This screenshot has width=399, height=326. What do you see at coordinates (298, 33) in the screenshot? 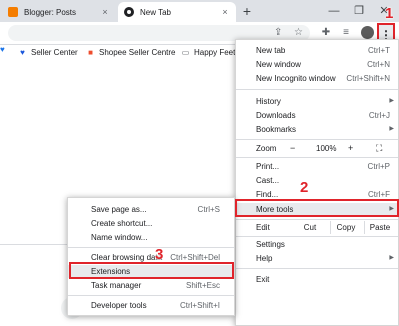
I see `star-icon: ☆` at bounding box center [298, 33].